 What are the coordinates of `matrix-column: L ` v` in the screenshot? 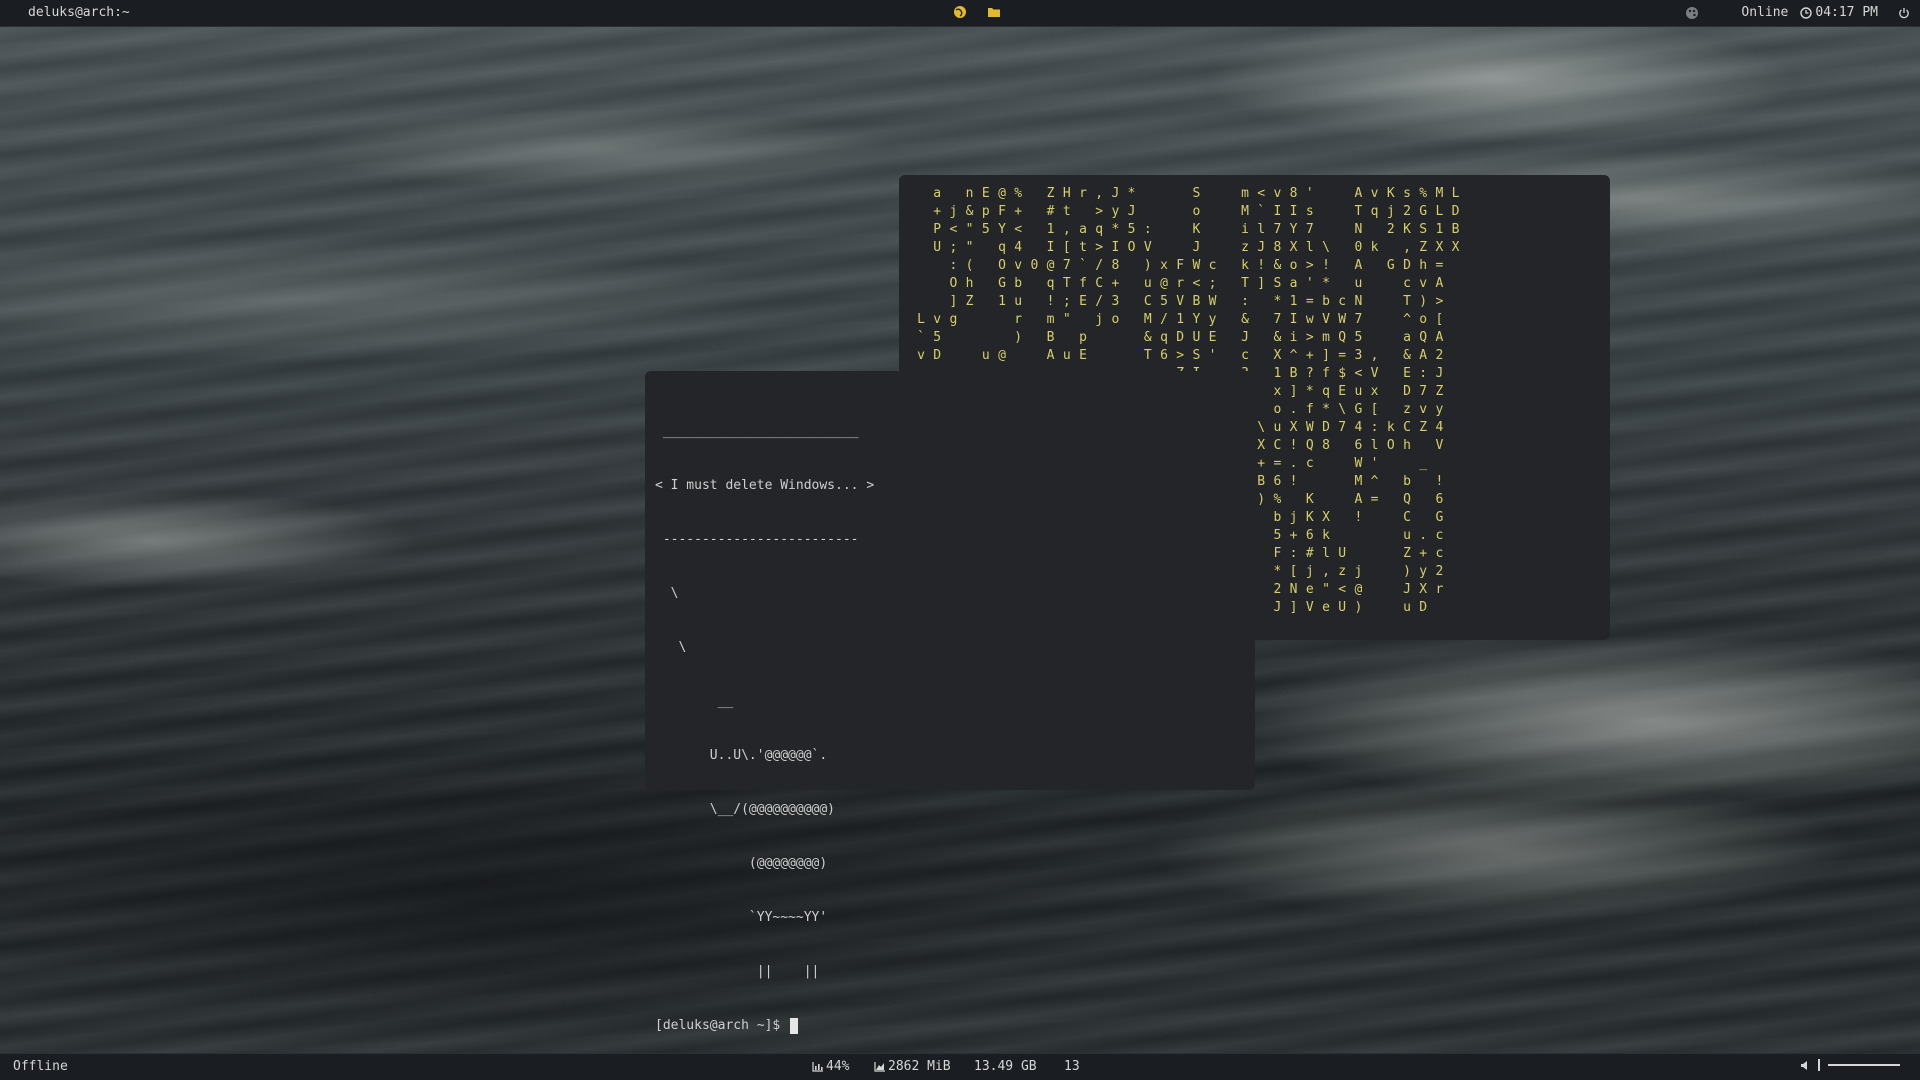 It's located at (921, 337).